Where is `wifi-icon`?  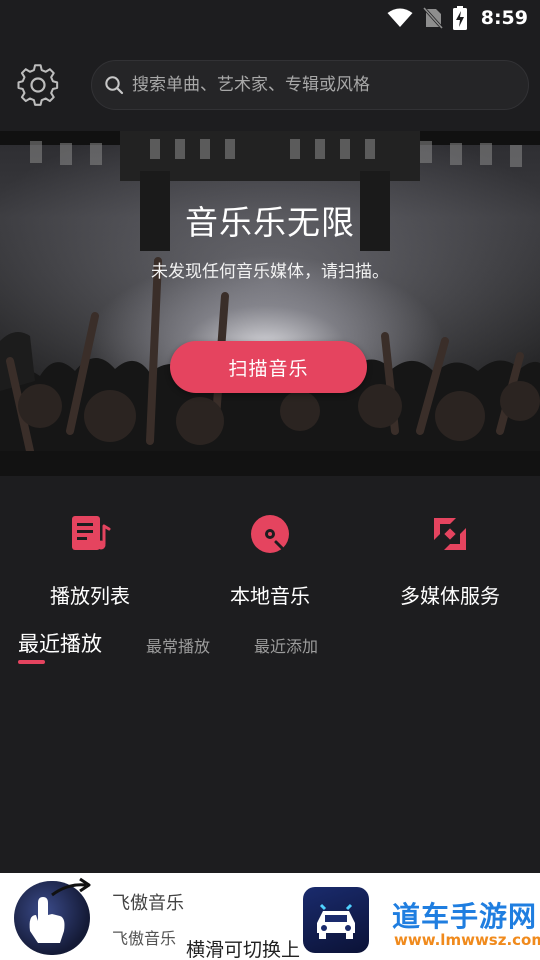
wifi-icon is located at coordinates (400, 17).